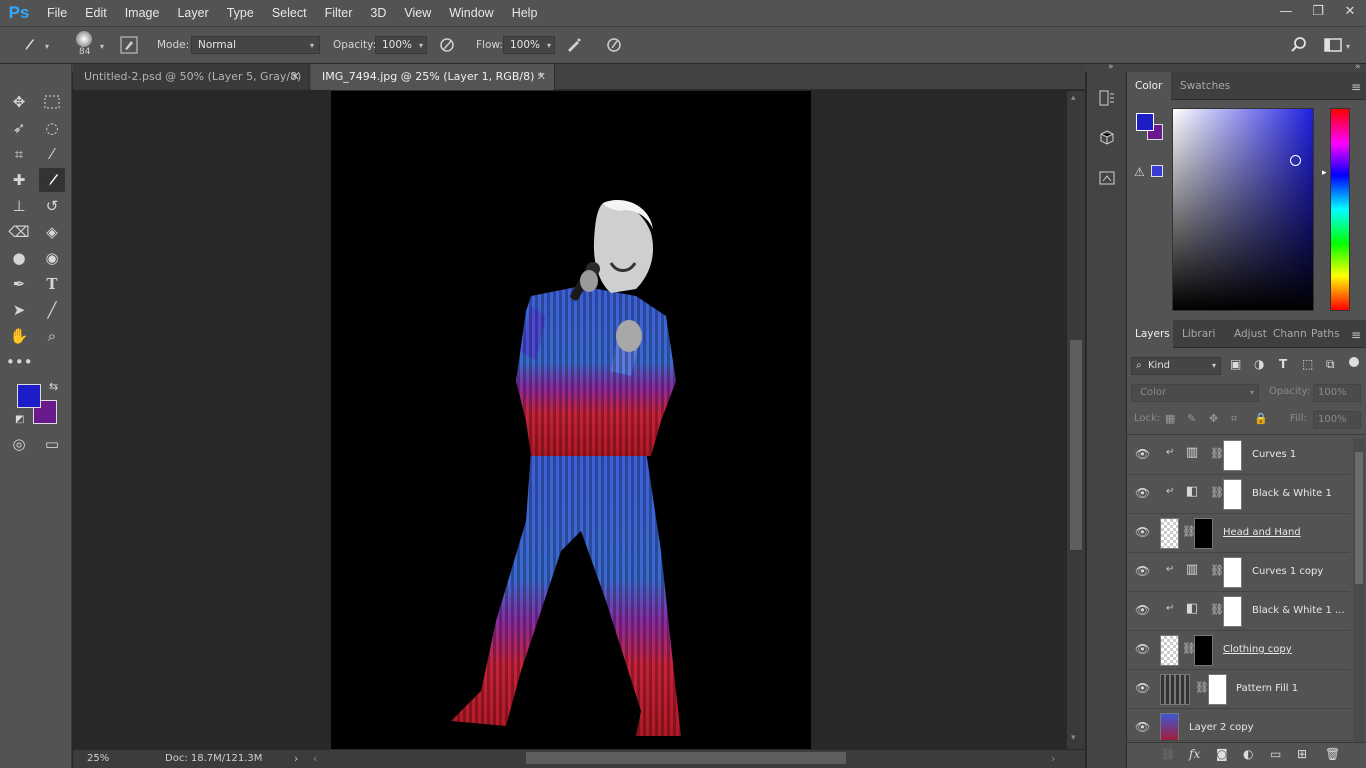  What do you see at coordinates (1337, 420) in the screenshot?
I see `fill-field: 100%` at bounding box center [1337, 420].